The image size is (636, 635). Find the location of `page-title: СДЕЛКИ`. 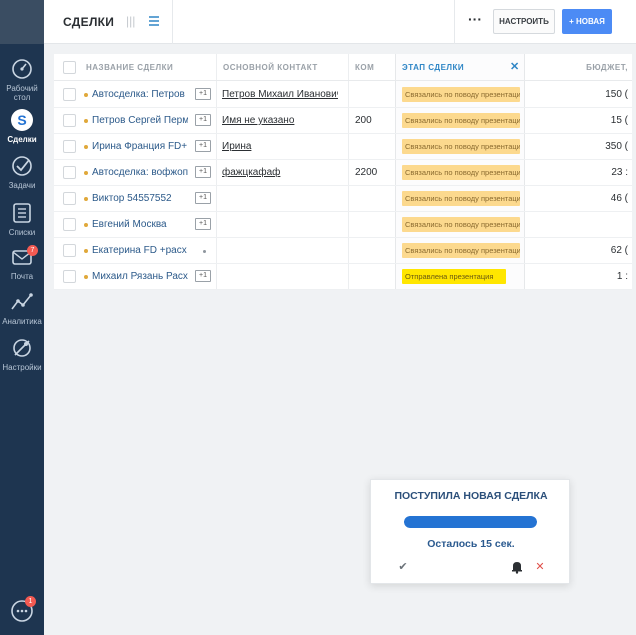

page-title: СДЕЛКИ is located at coordinates (89, 22).